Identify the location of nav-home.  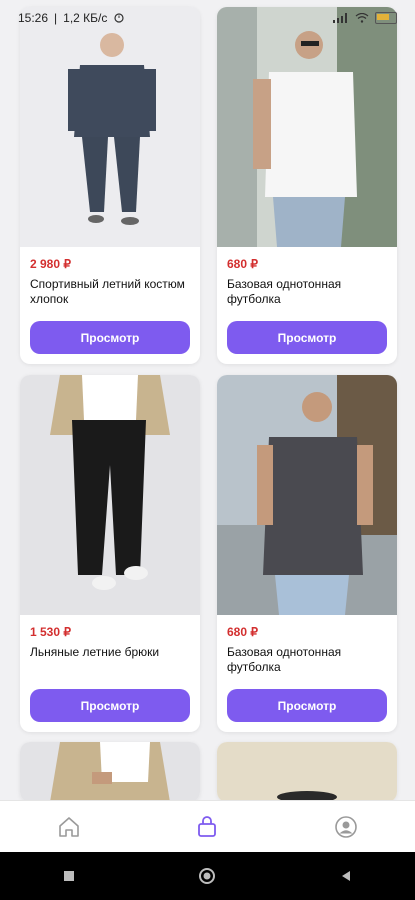
(69, 827).